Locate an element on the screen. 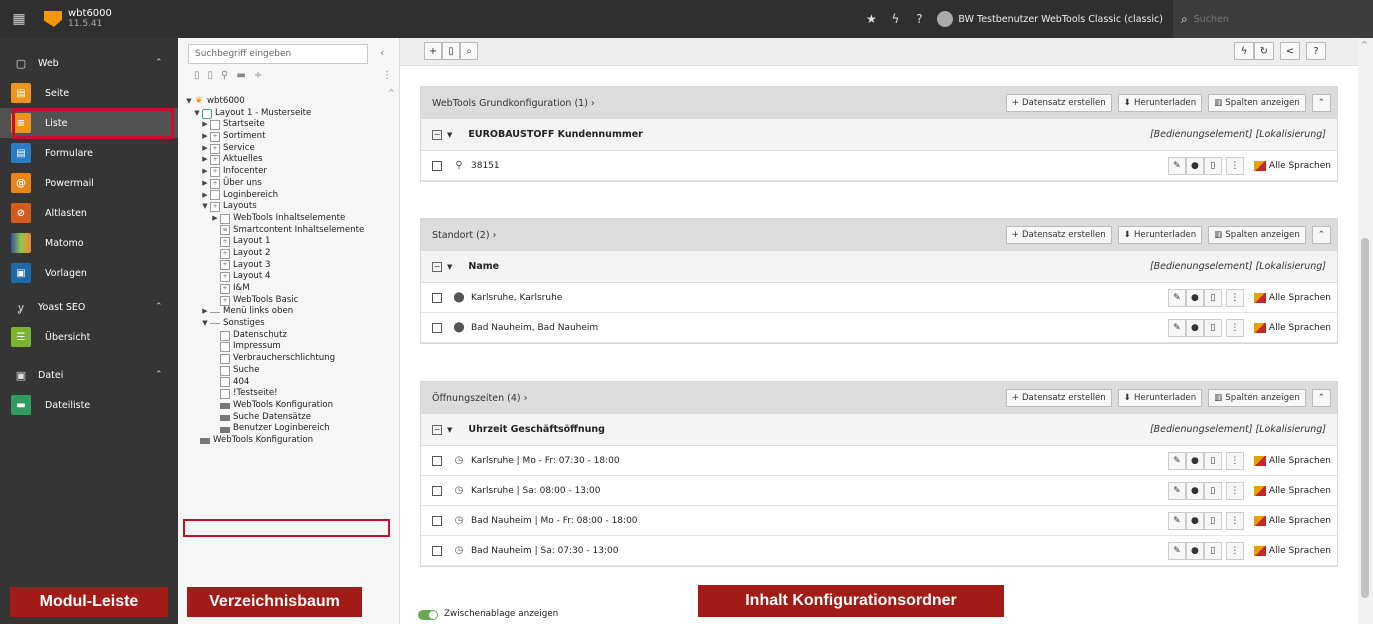 The image size is (1373, 624). module-formulare: ▤ Formulare is located at coordinates (89, 153).